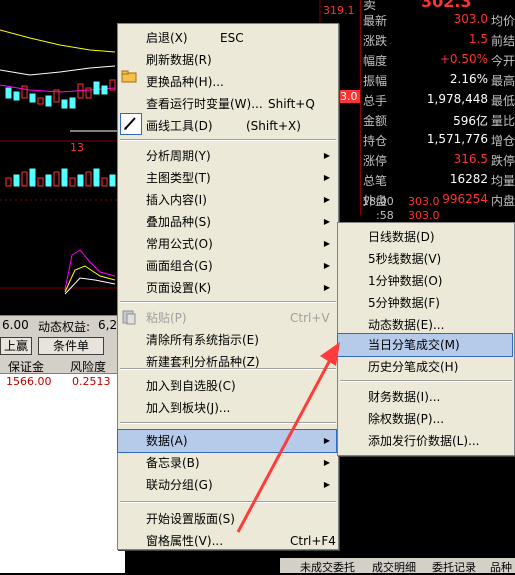 This screenshot has height=575, width=515. Describe the element at coordinates (88, 366) in the screenshot. I see `column-header-risk: 风险度` at that location.